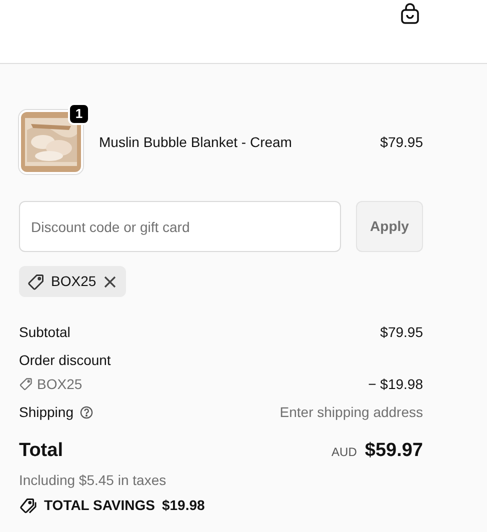  I want to click on close-icon, so click(110, 281).